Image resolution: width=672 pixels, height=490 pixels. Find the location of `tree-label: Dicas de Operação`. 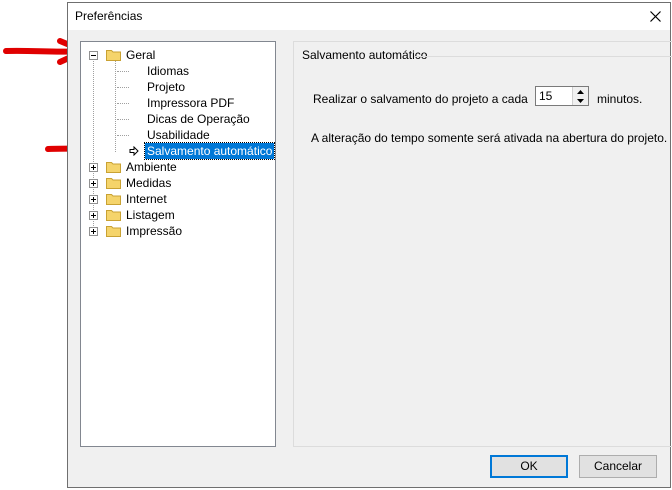

tree-label: Dicas de Operação is located at coordinates (198, 119).